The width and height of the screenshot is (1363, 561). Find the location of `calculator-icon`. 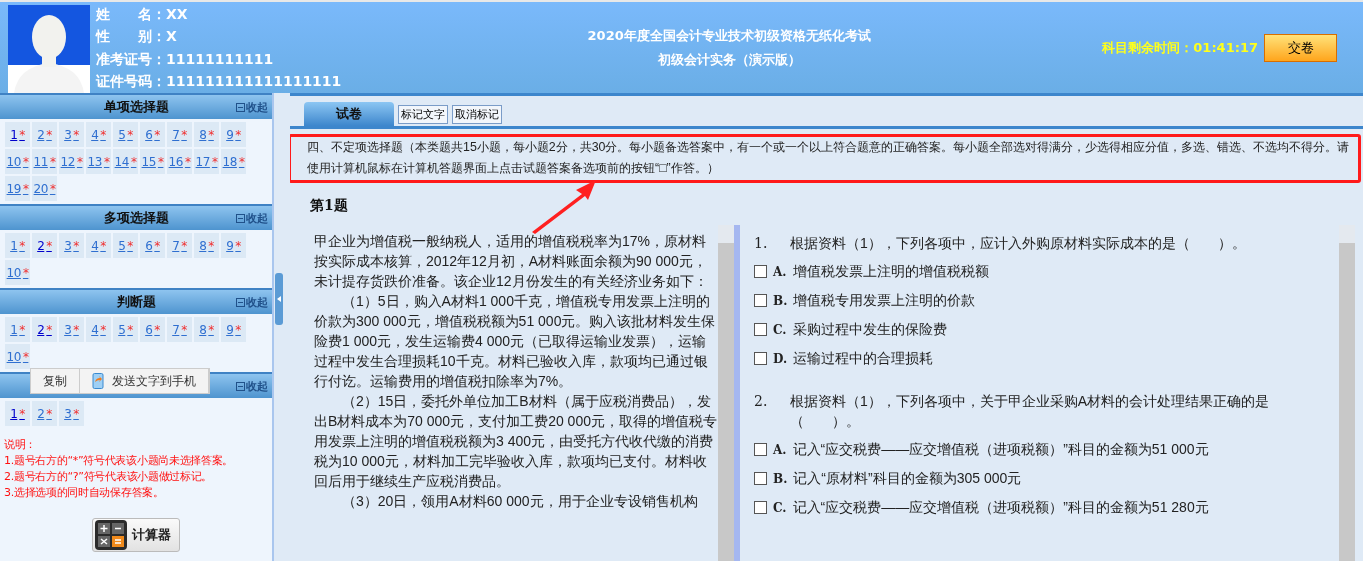

calculator-icon is located at coordinates (111, 535).